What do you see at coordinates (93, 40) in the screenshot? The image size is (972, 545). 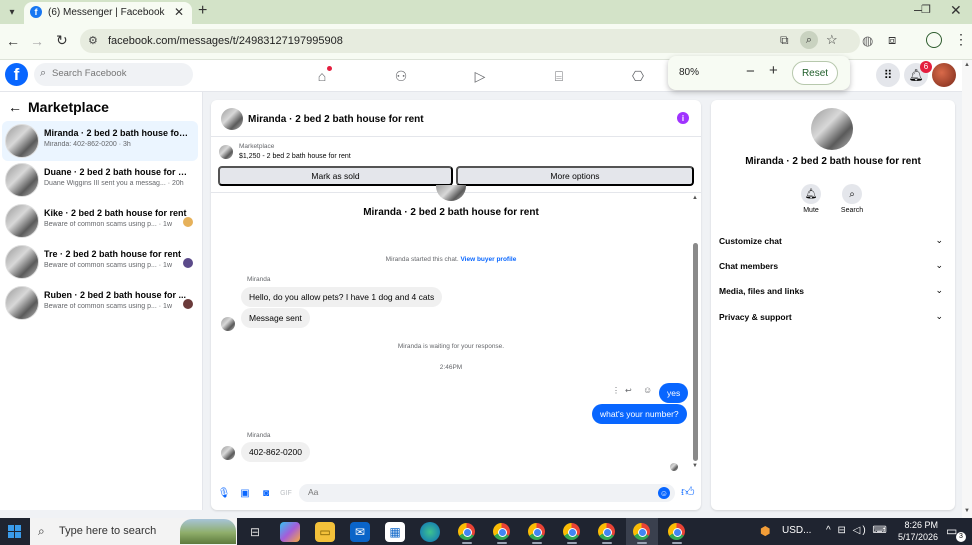 I see `site-info-icon: ⚙` at bounding box center [93, 40].